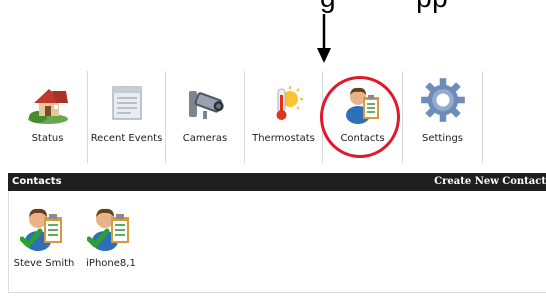 This screenshot has width=546, height=305. I want to click on annotation-text-right: pp, so click(432, 6).